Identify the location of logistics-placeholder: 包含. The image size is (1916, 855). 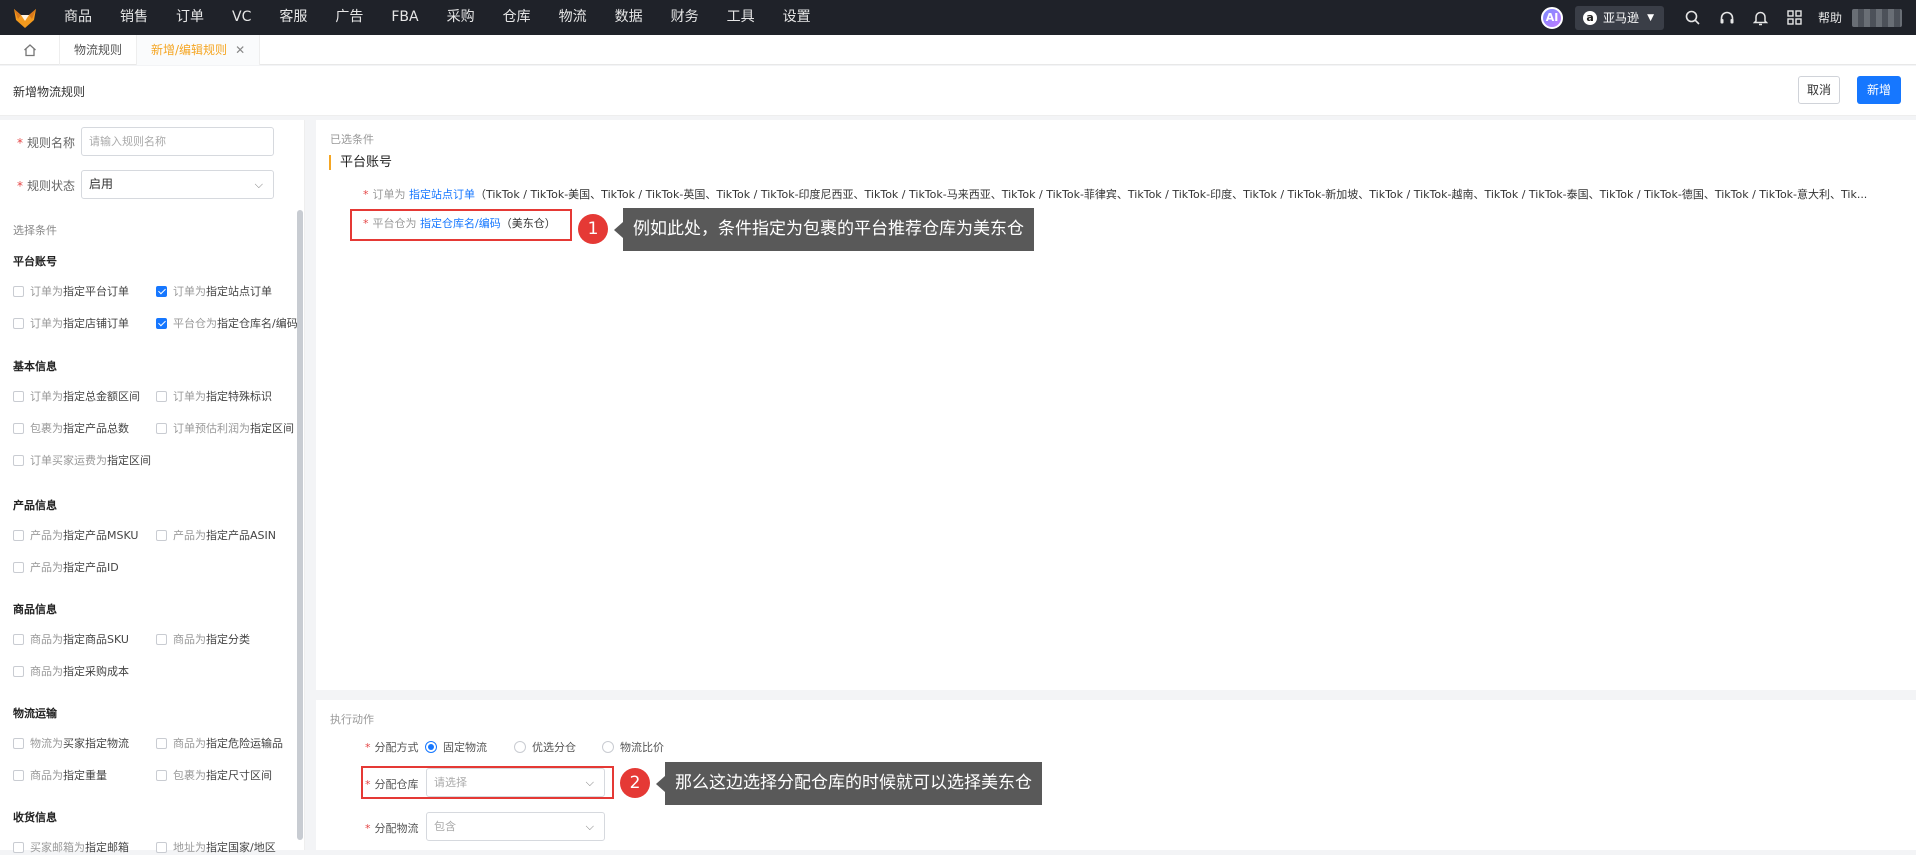
(445, 826).